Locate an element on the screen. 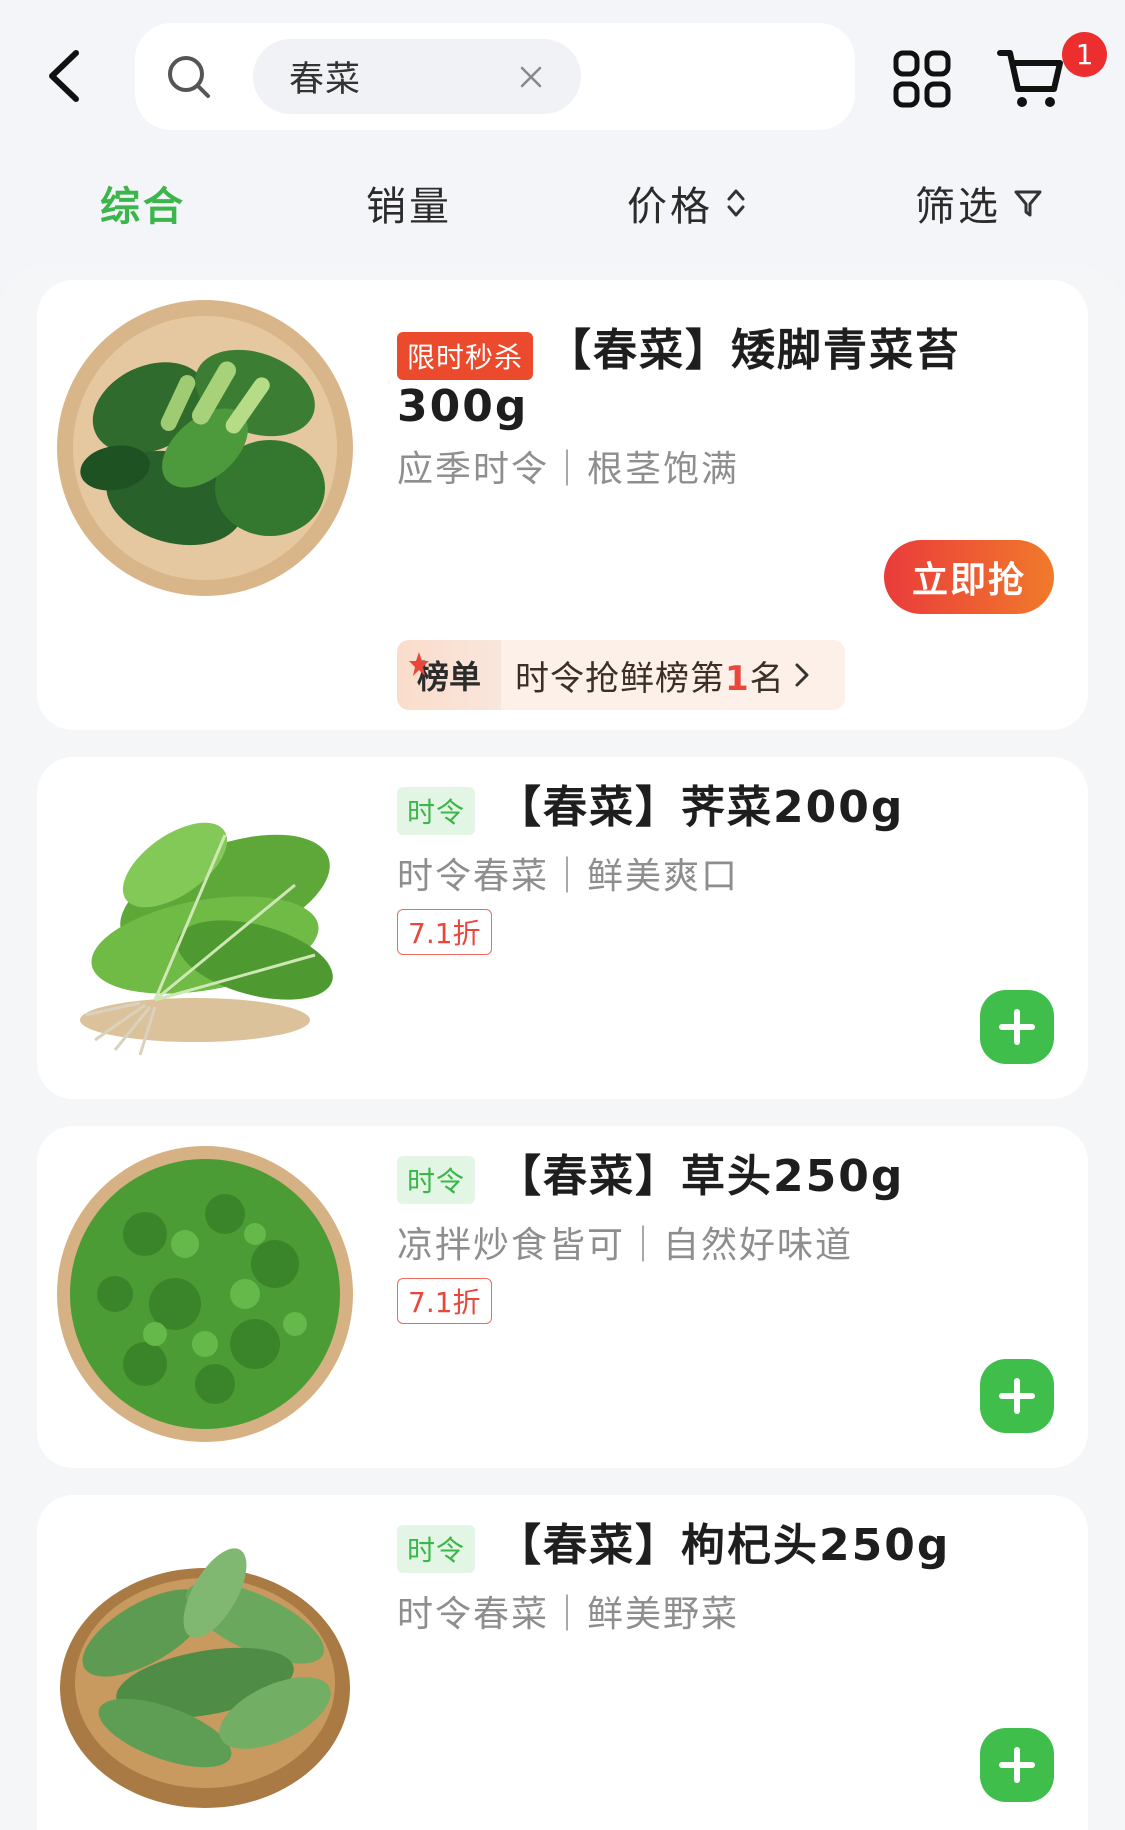  search-input: 春菜 is located at coordinates (495, 76).